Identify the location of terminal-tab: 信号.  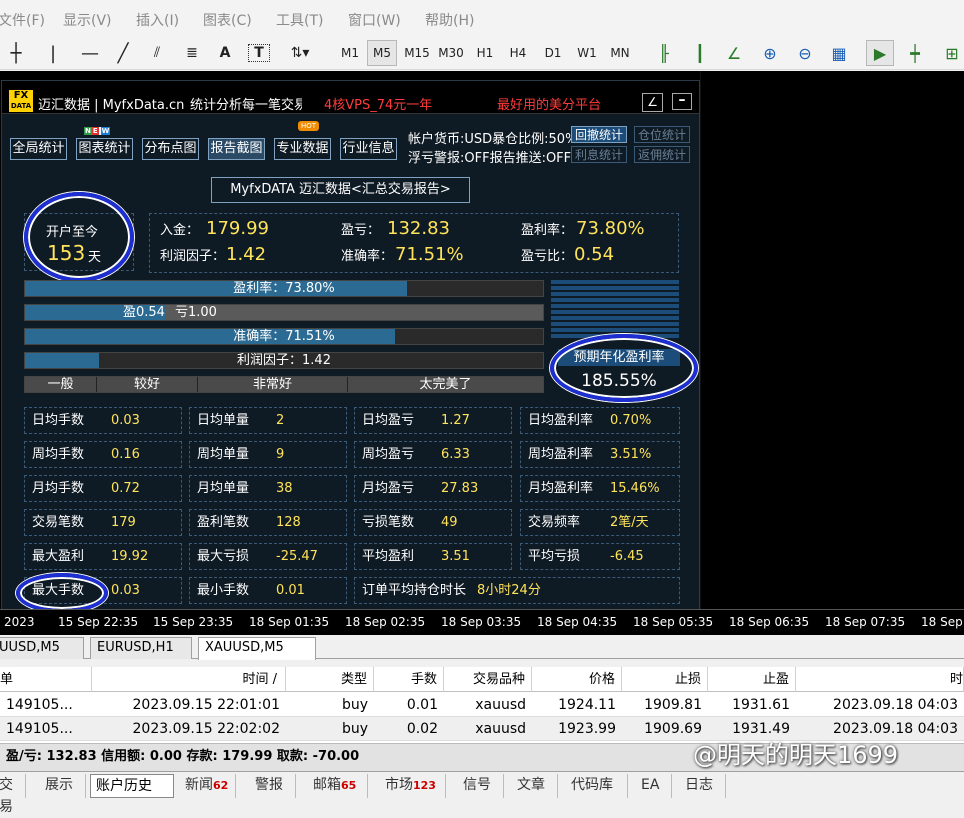
(481, 786).